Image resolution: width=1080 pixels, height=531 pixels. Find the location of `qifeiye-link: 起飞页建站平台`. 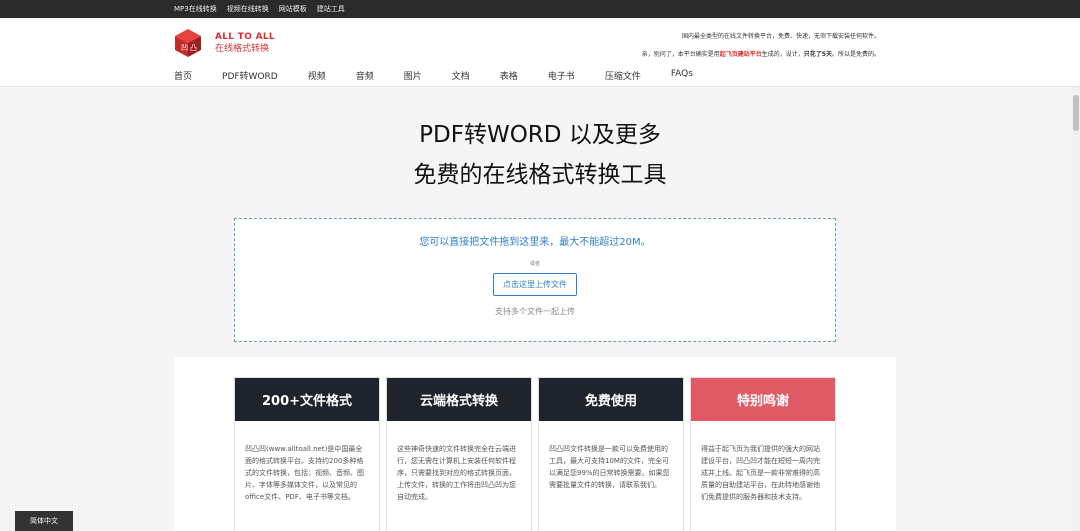

qifeiye-link: 起飞页建站平台 is located at coordinates (741, 54).